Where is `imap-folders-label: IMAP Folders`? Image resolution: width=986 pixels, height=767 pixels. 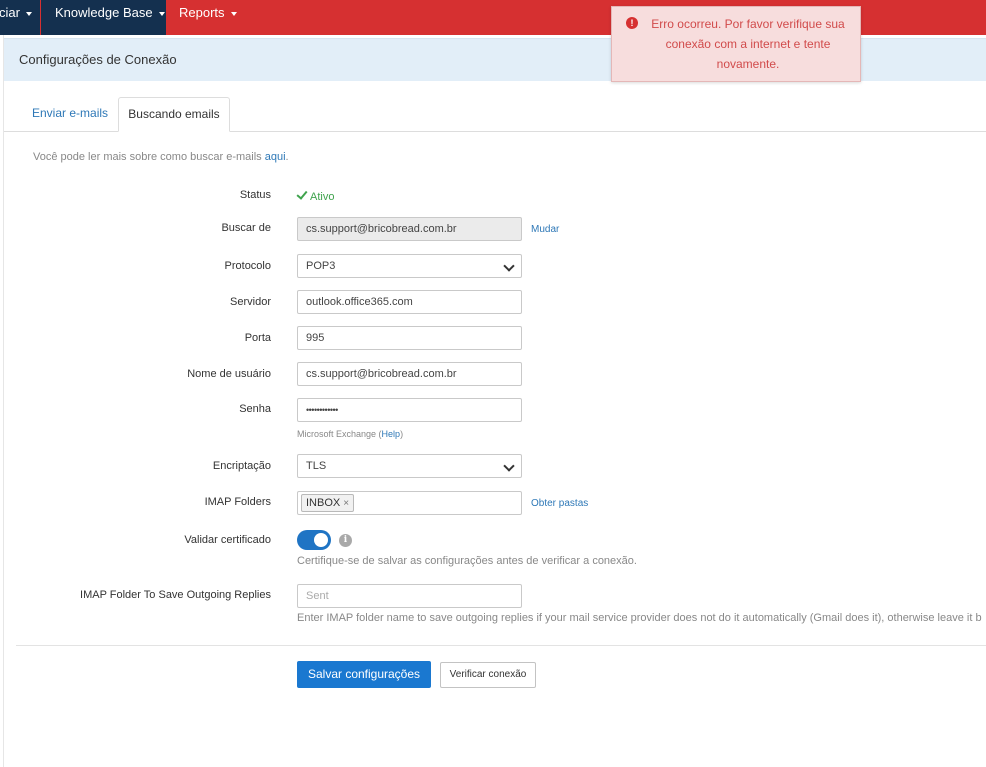
imap-folders-label: IMAP Folders is located at coordinates (237, 502).